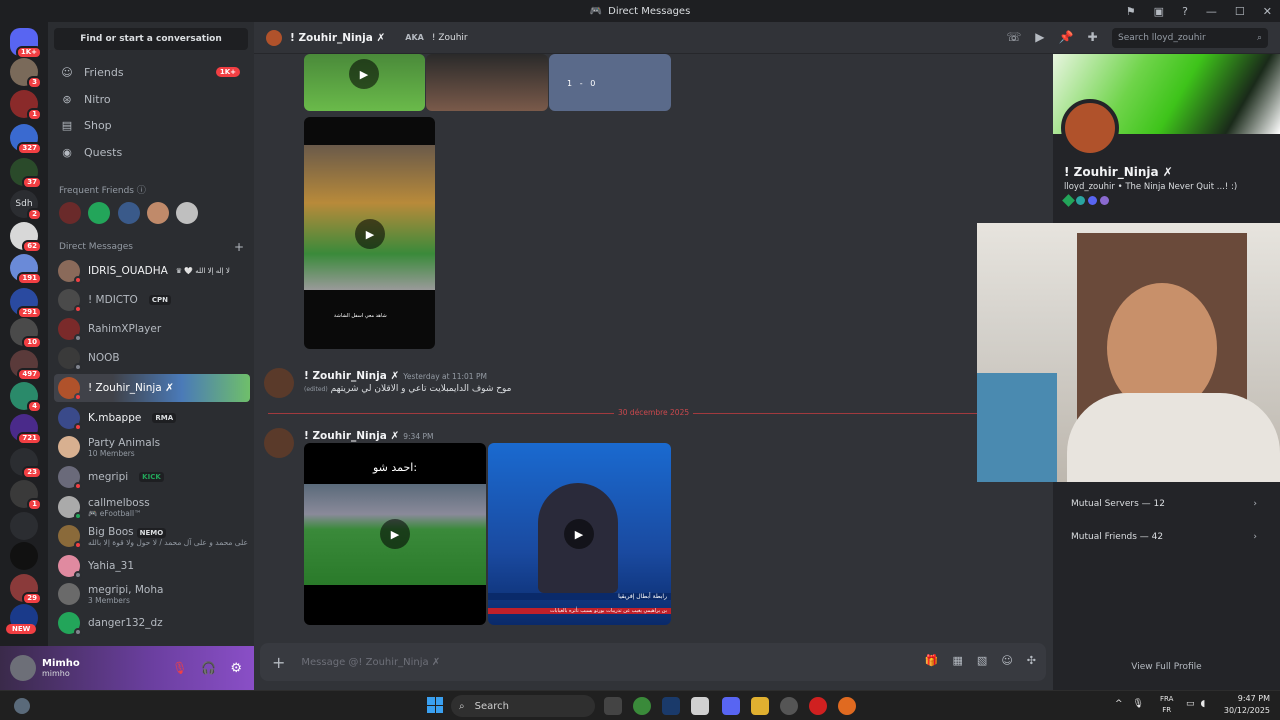 This screenshot has height=720, width=1280. Describe the element at coordinates (1013, 37) in the screenshot. I see `voice-call-icon: ☏` at that location.